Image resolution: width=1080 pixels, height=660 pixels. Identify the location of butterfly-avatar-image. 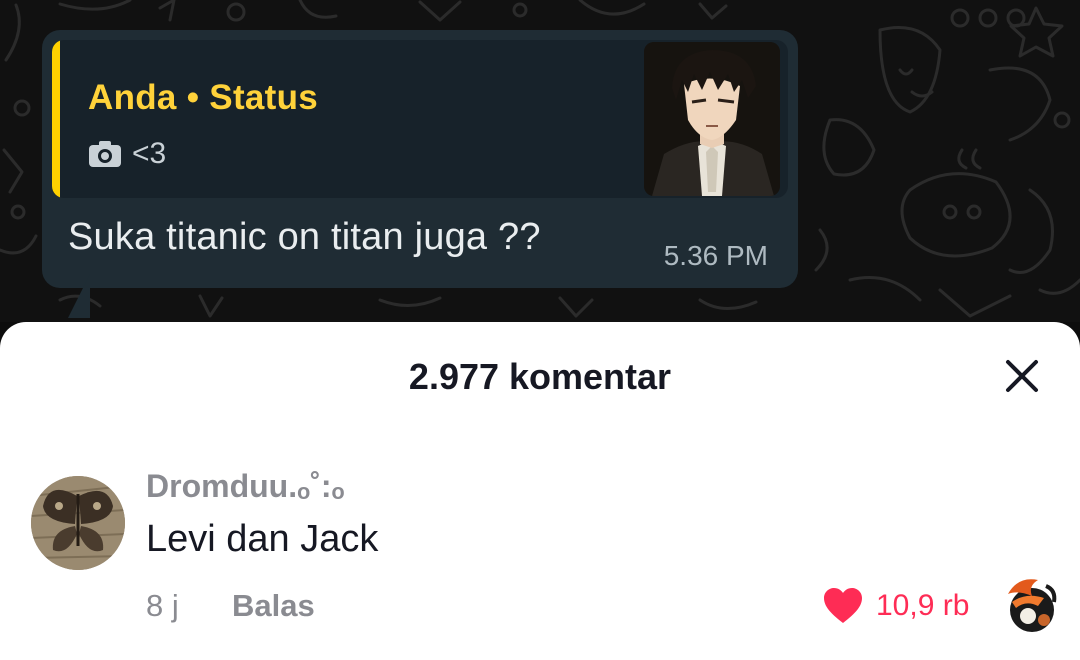
(78, 523).